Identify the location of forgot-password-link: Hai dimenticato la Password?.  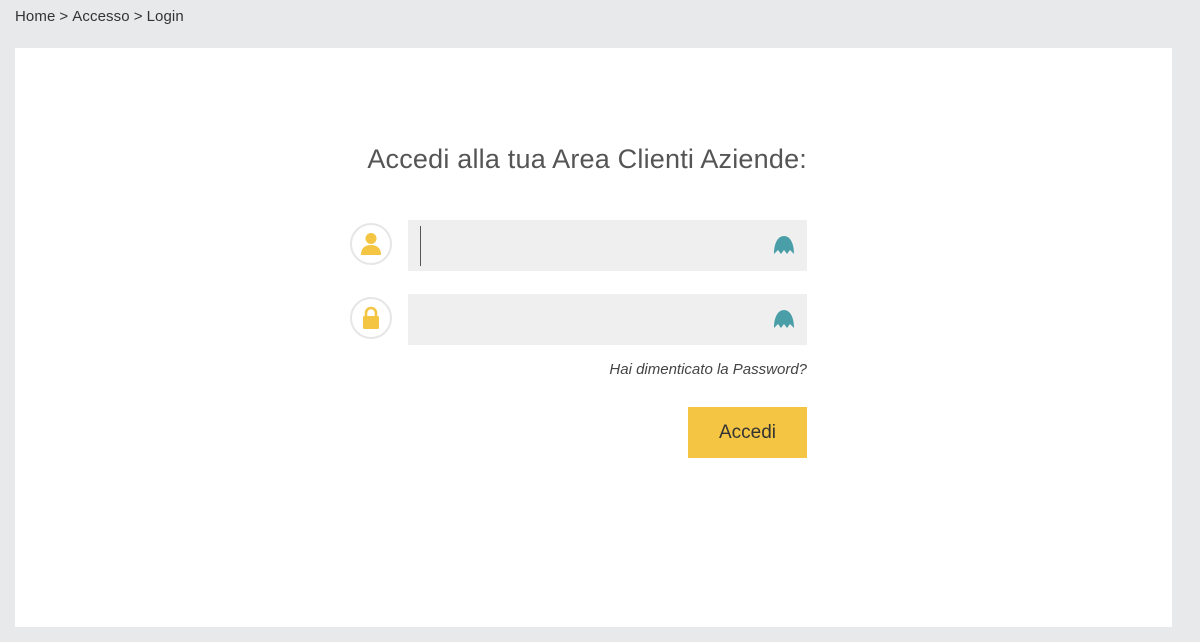
(411, 369).